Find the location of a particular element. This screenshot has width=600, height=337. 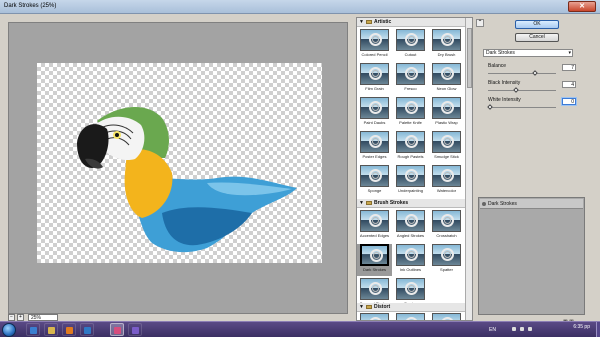

folder-label: Artistic is located at coordinates (383, 22).